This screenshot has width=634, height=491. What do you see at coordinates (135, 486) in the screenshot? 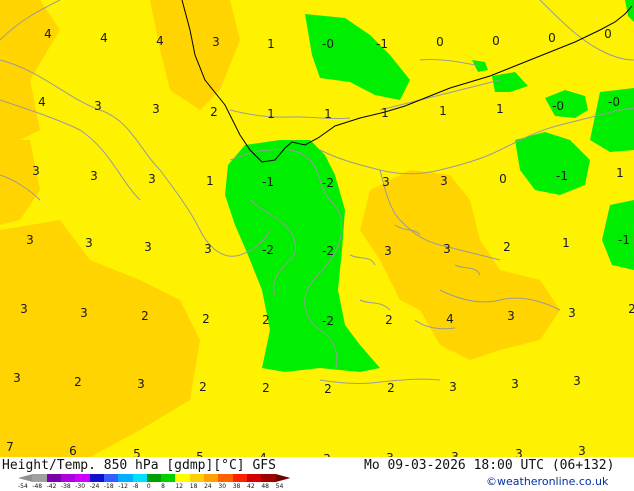
I see `color-scale-label: -8` at bounding box center [135, 486].